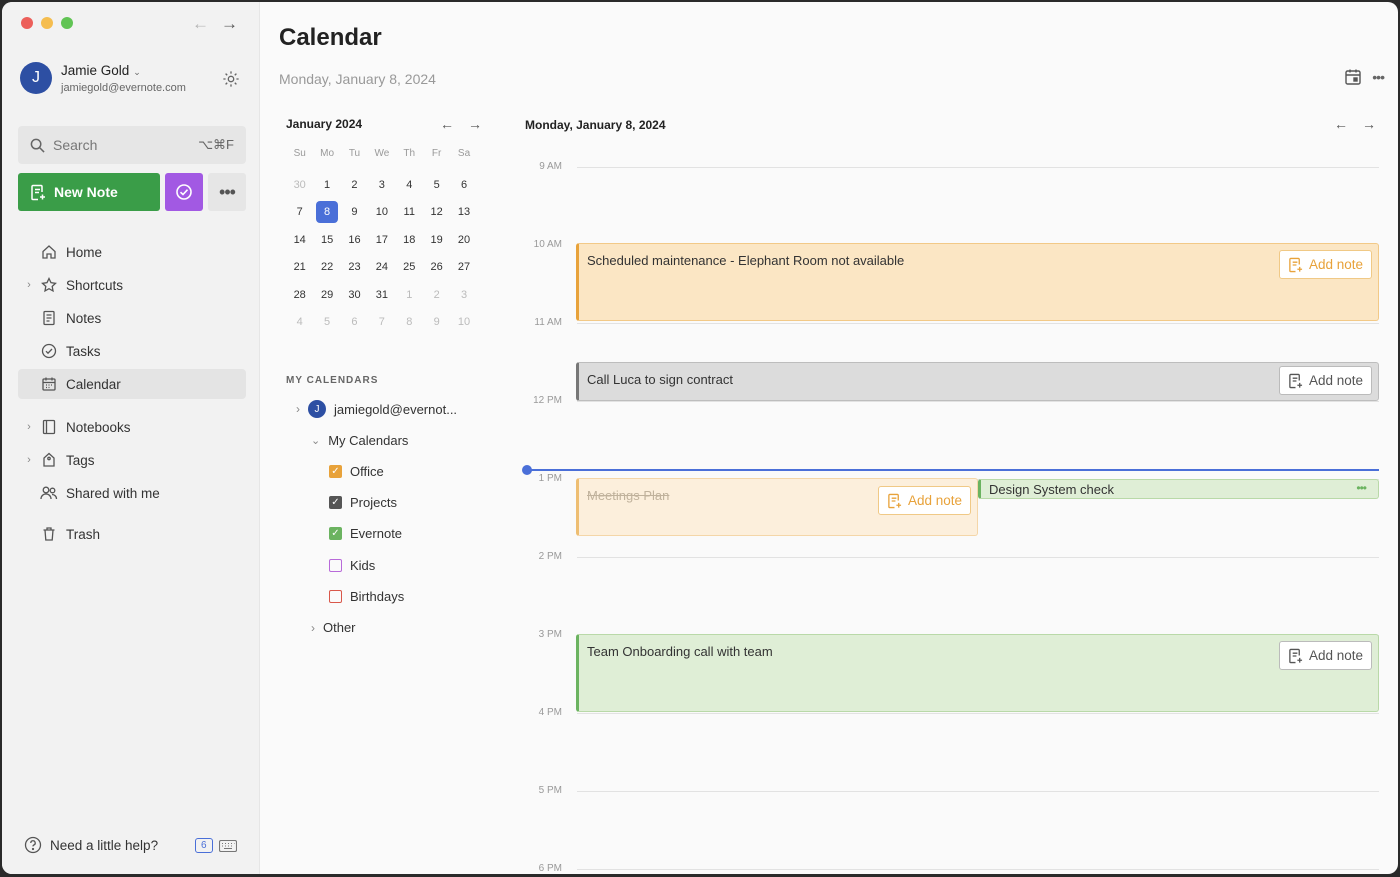 This screenshot has height=877, width=1400. What do you see at coordinates (47, 23) in the screenshot?
I see `minimize-window-button` at bounding box center [47, 23].